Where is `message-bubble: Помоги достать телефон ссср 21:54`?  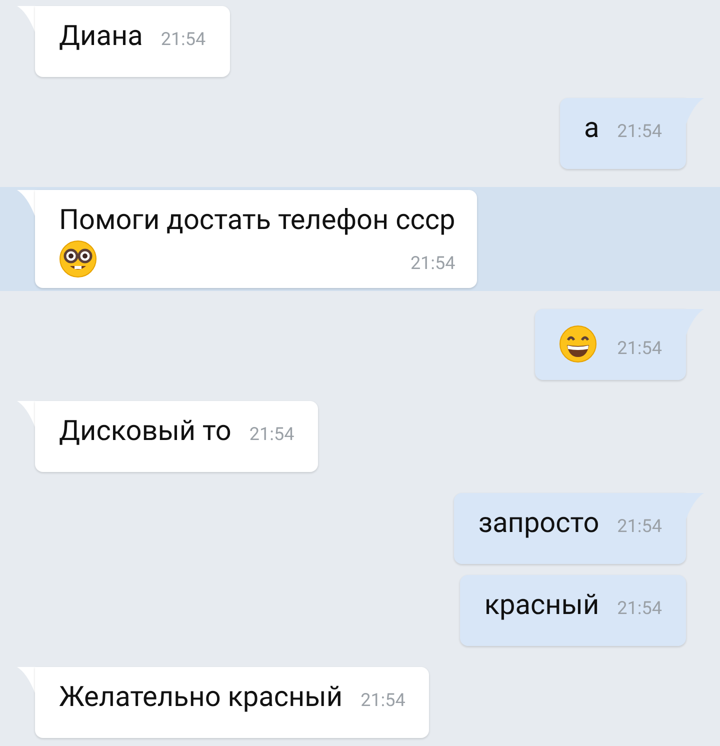
message-bubble: Помоги достать телефон ссср 21:54 is located at coordinates (256, 239).